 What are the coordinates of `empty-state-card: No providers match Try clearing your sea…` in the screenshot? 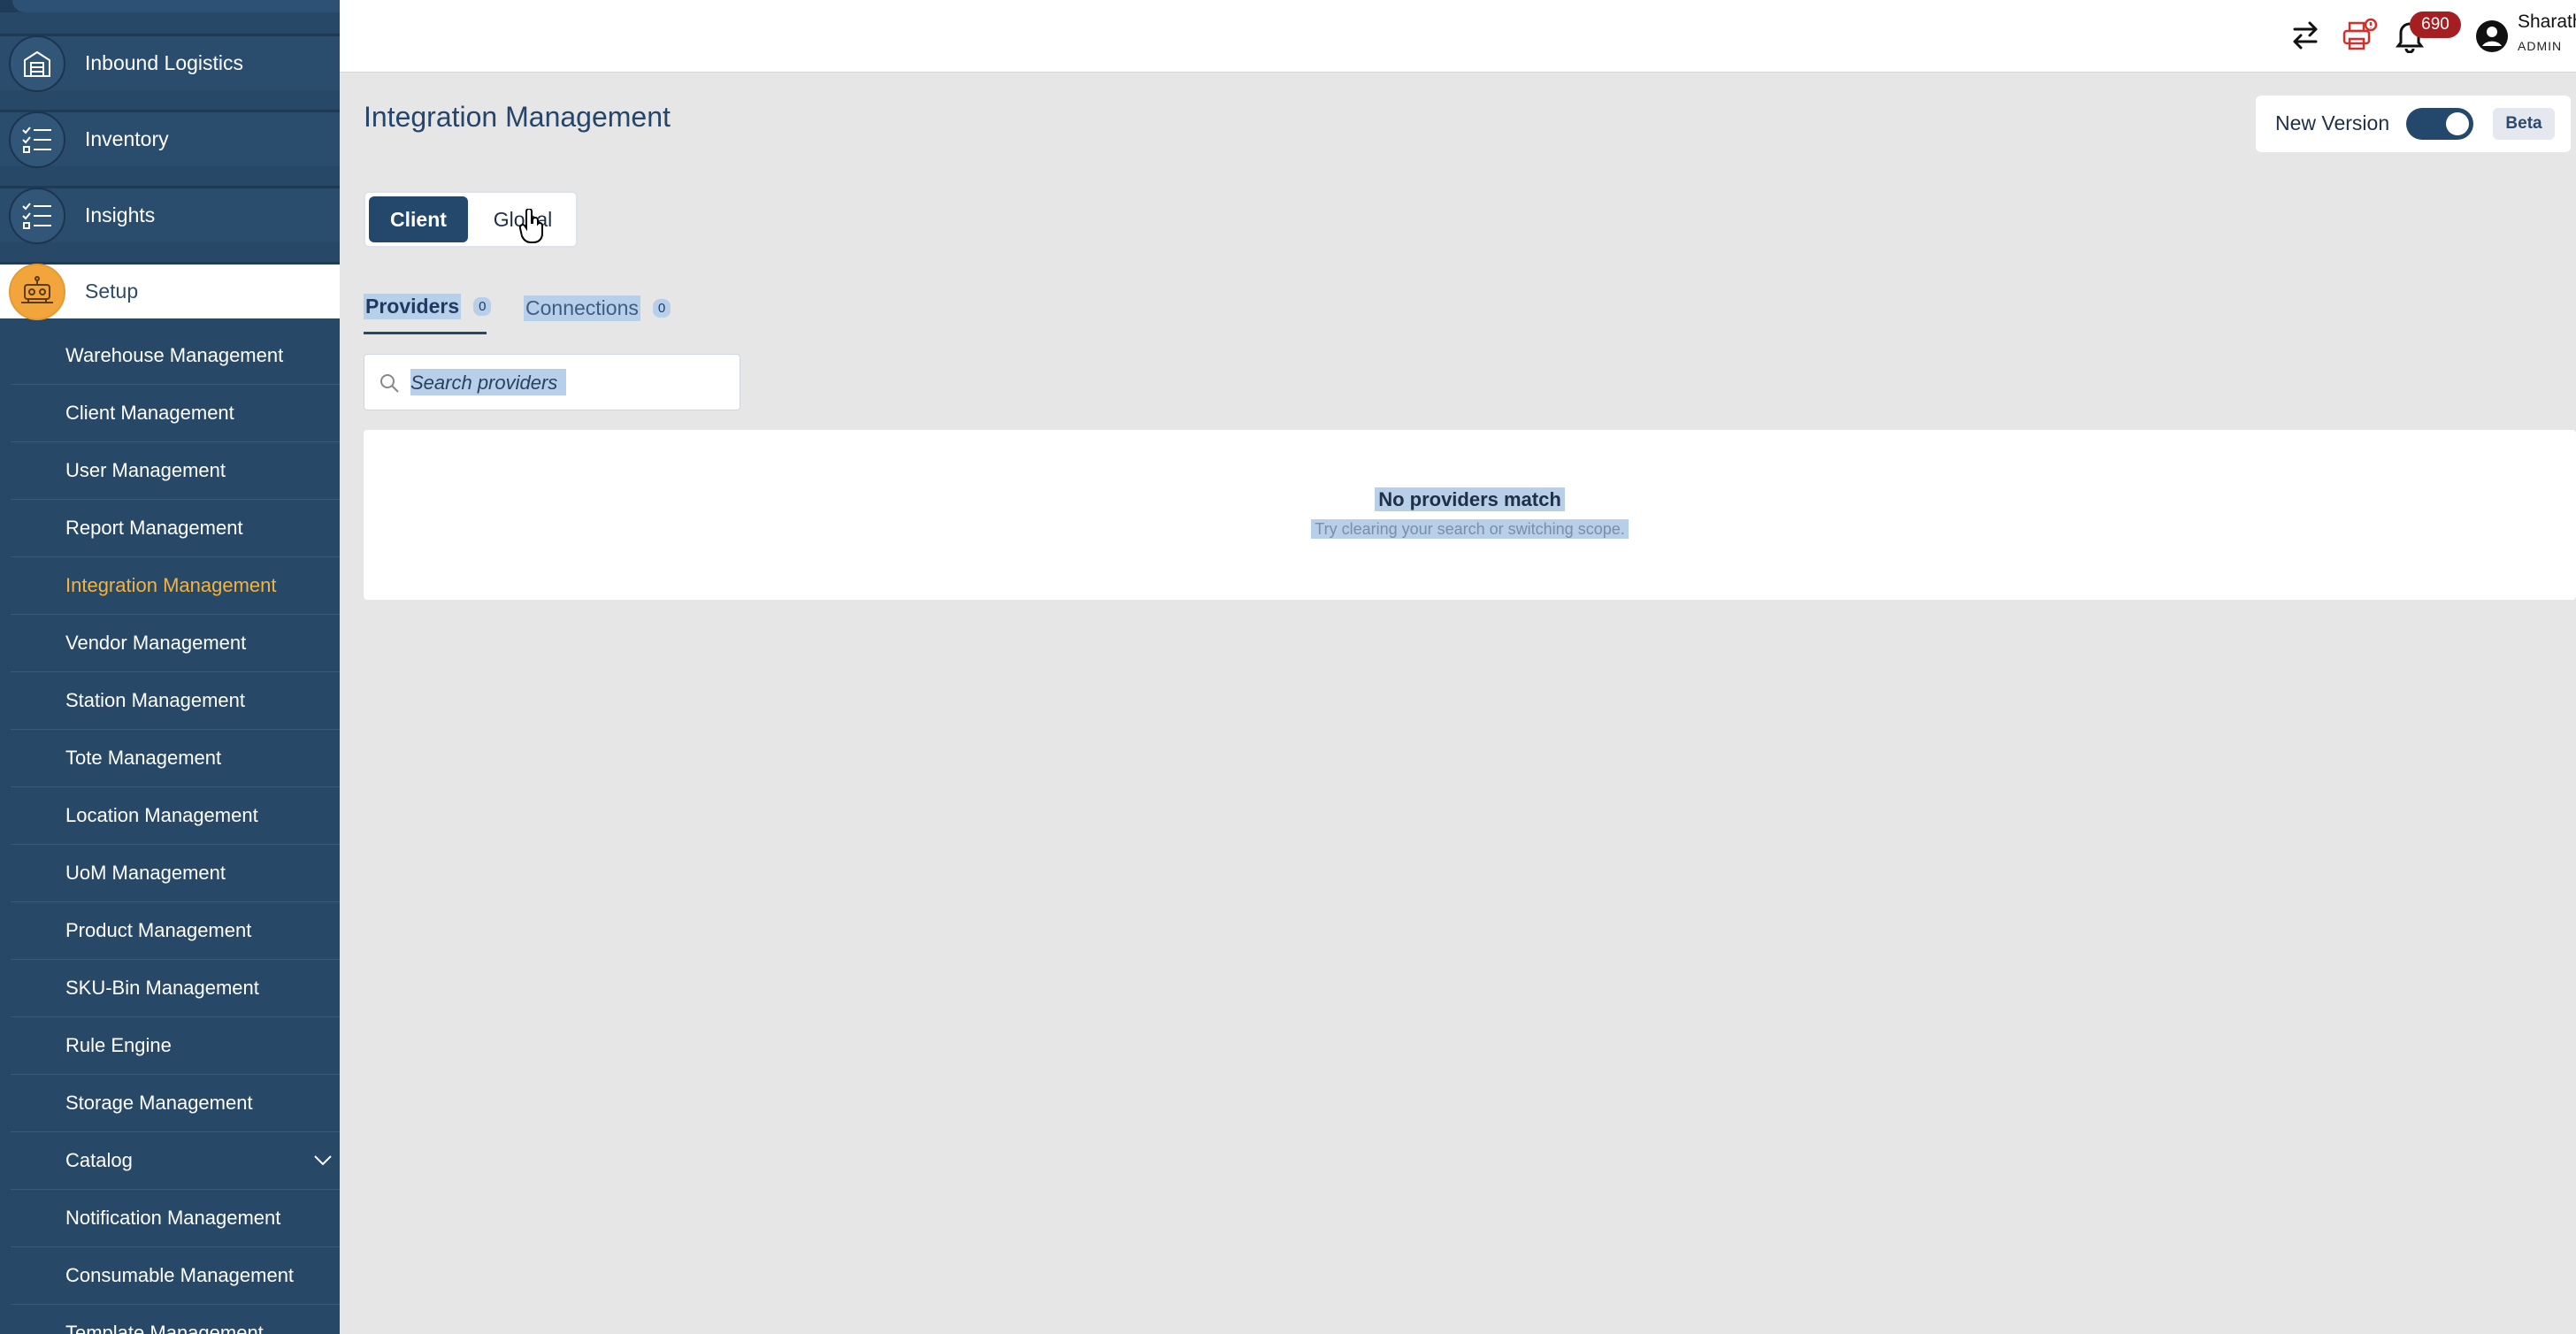 It's located at (1470, 515).